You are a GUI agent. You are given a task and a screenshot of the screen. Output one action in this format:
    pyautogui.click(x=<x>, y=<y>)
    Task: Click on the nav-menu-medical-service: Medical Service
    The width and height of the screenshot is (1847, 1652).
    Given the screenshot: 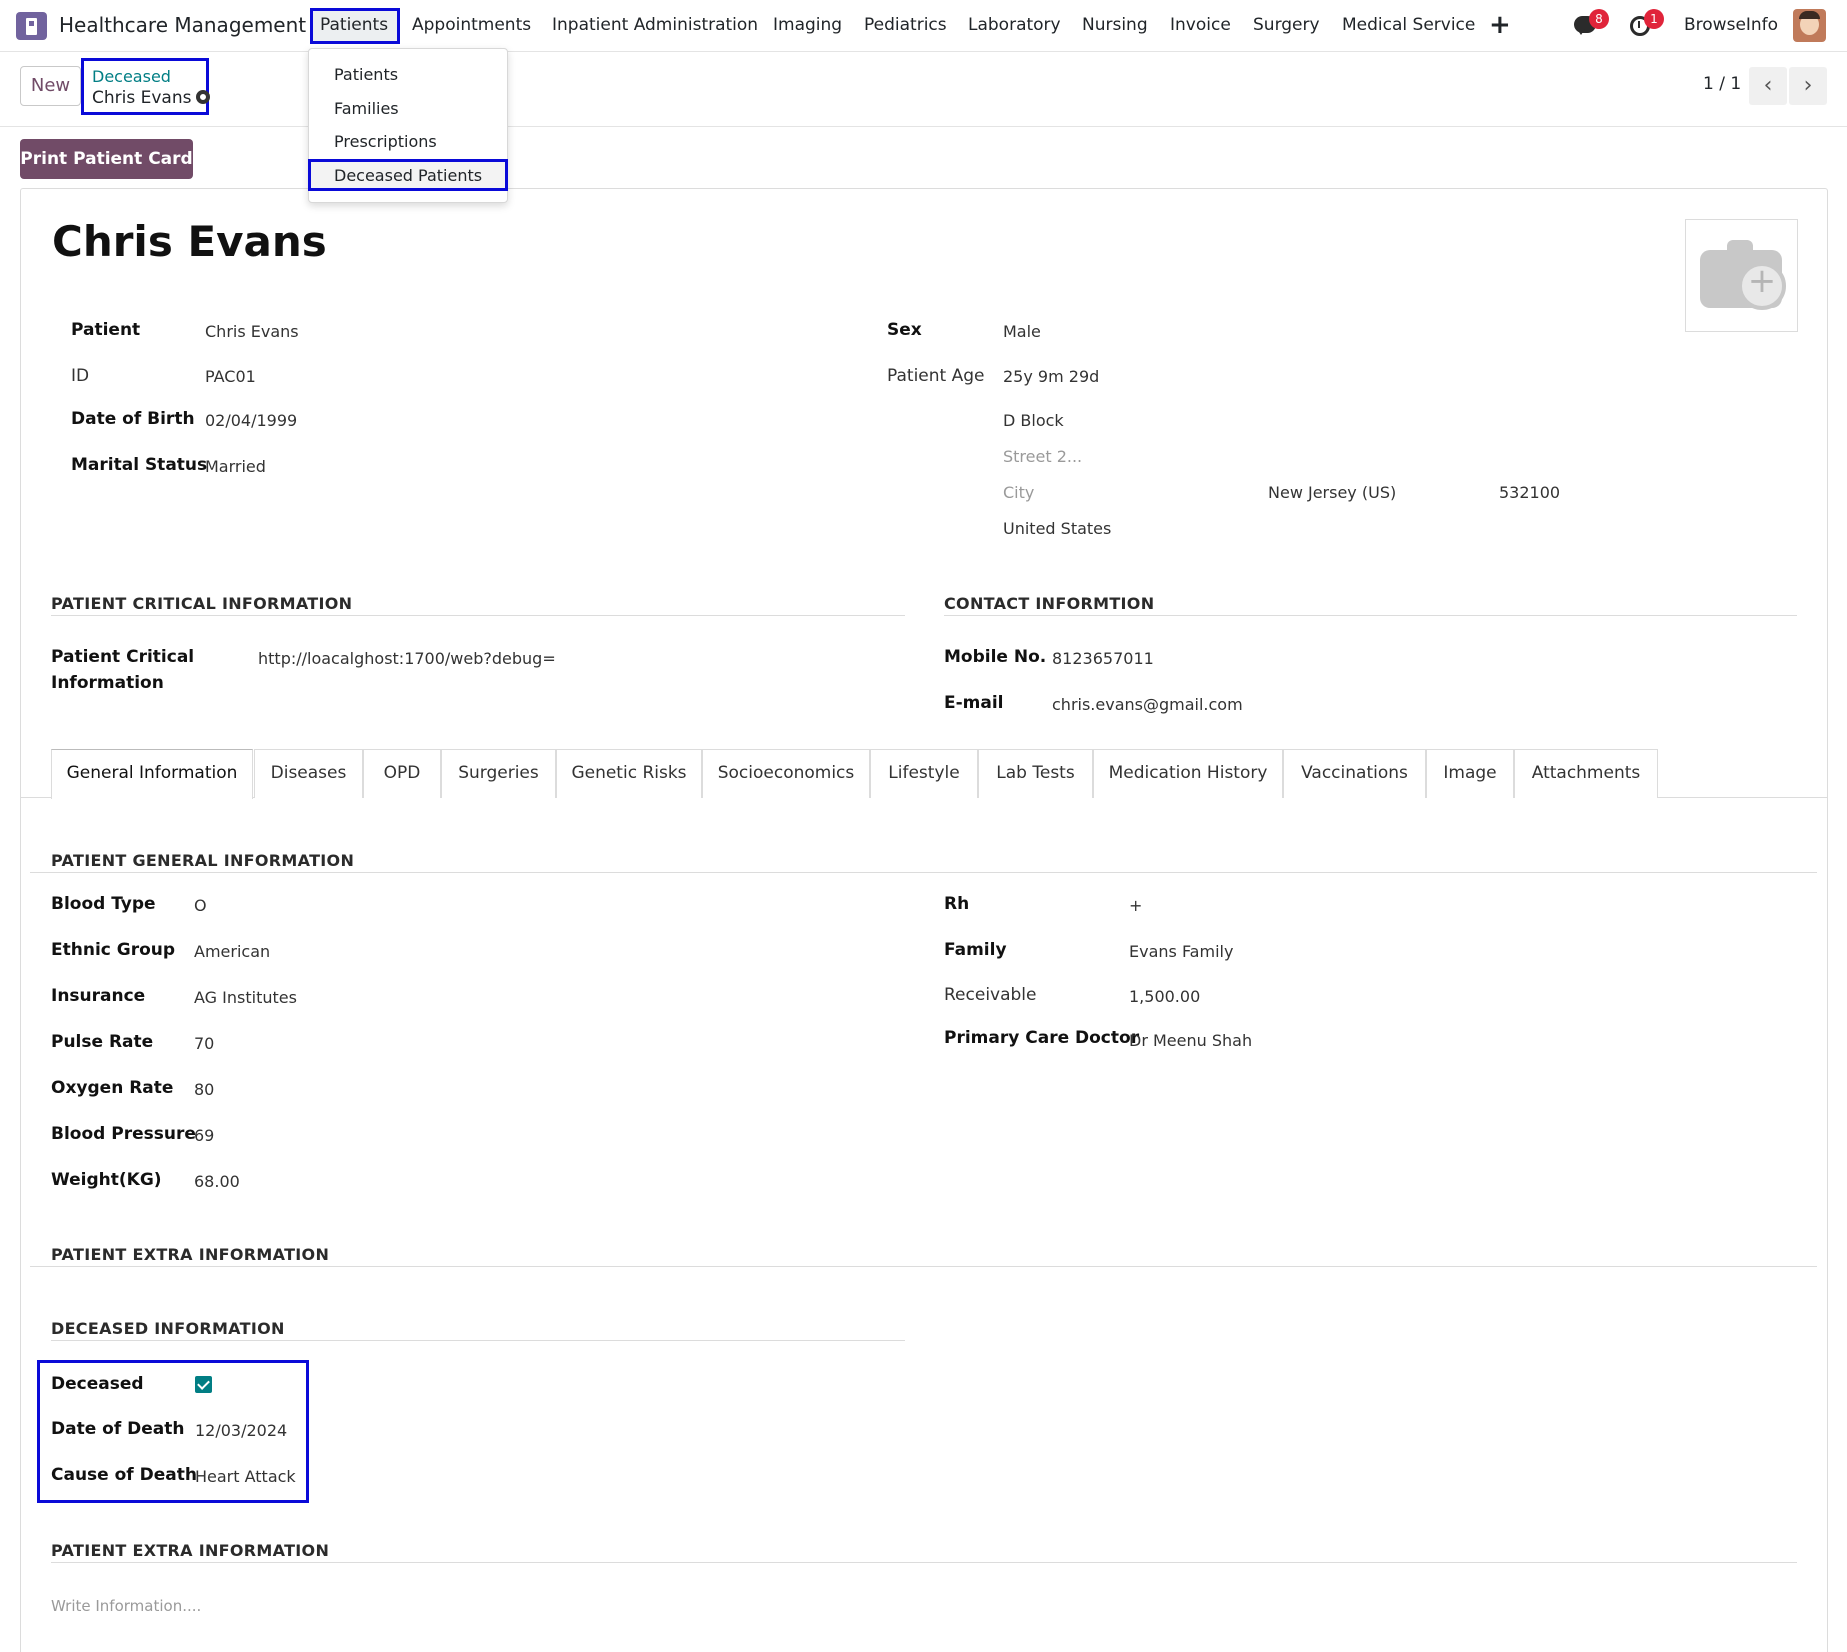 What is the action you would take?
    pyautogui.click(x=1408, y=25)
    